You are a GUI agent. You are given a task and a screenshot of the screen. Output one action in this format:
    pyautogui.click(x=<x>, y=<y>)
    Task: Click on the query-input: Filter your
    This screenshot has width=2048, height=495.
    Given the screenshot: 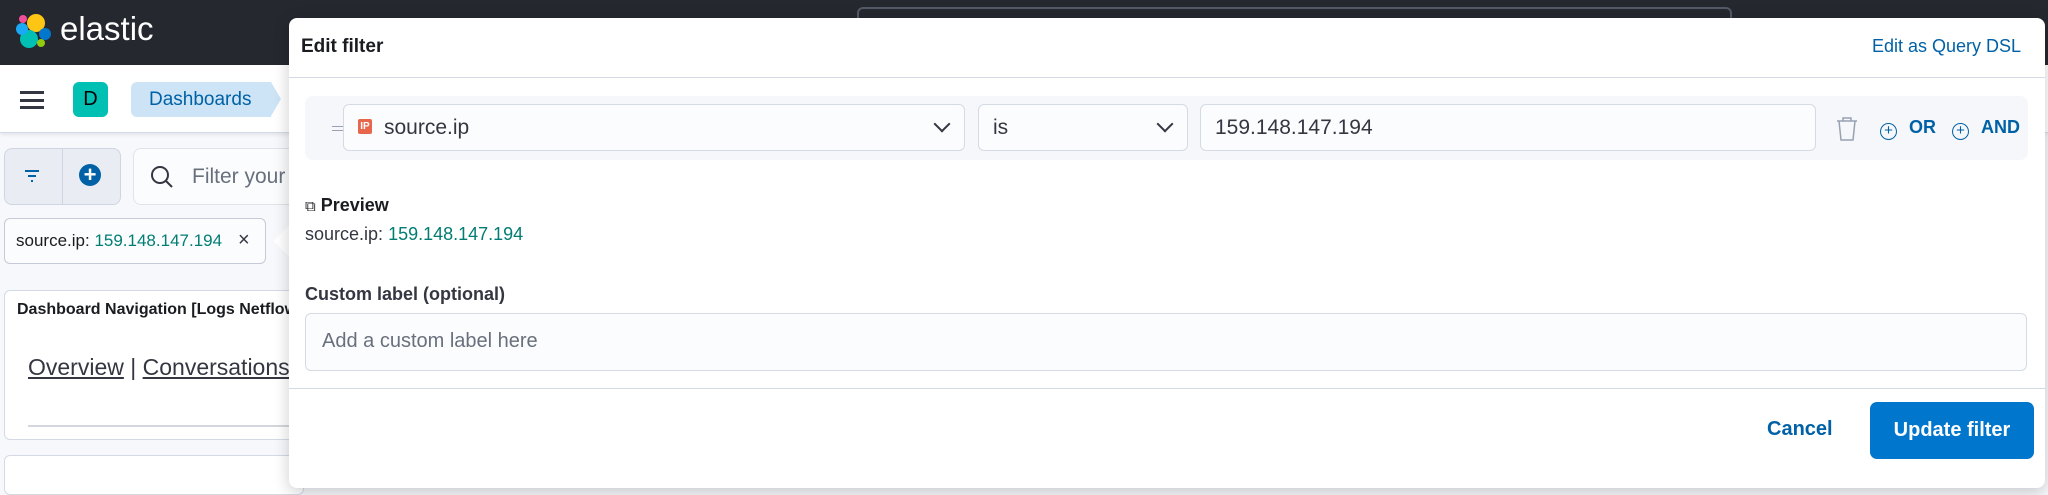 What is the action you would take?
    pyautogui.click(x=218, y=176)
    